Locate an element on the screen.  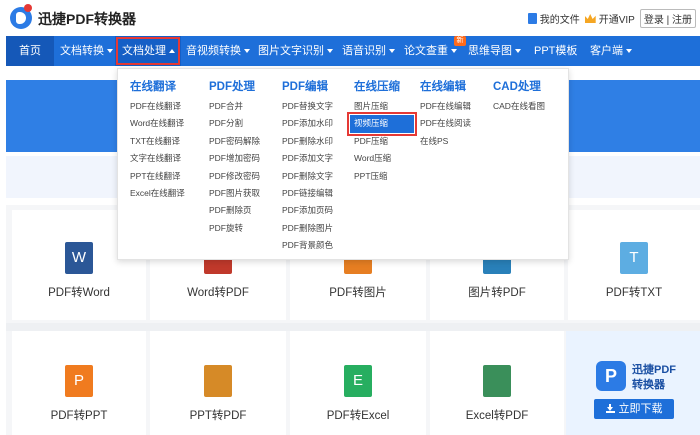
nav-client: 客户端 is located at coordinates (620, 51).